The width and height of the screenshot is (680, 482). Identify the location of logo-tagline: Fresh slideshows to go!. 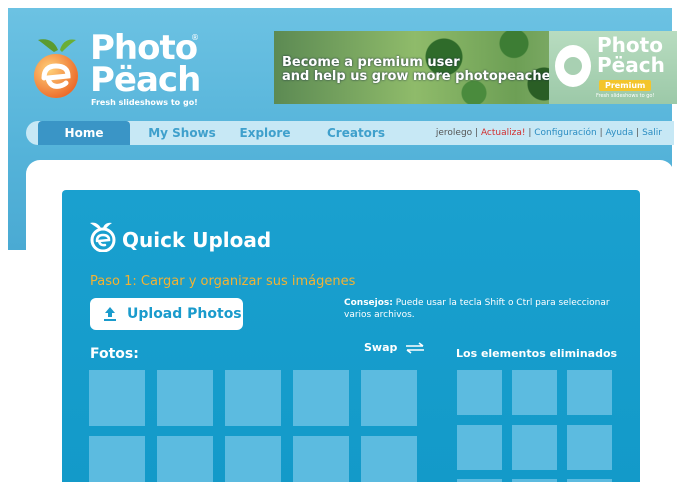
(144, 102).